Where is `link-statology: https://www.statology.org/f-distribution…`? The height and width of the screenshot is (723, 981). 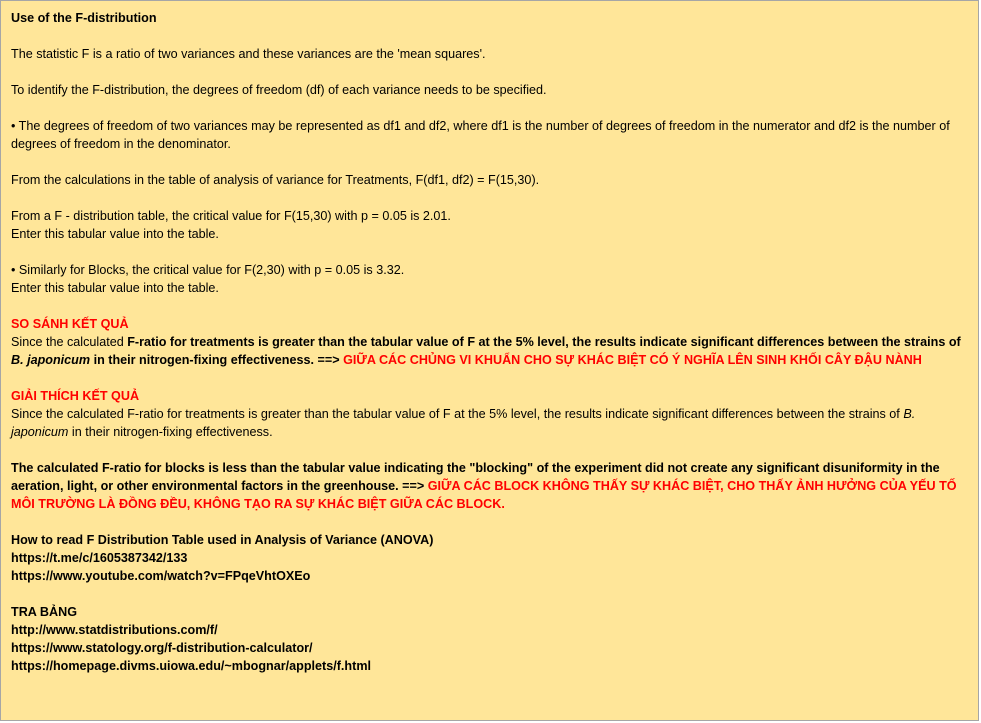 link-statology: https://www.statology.org/f-distribution… is located at coordinates (489, 648).